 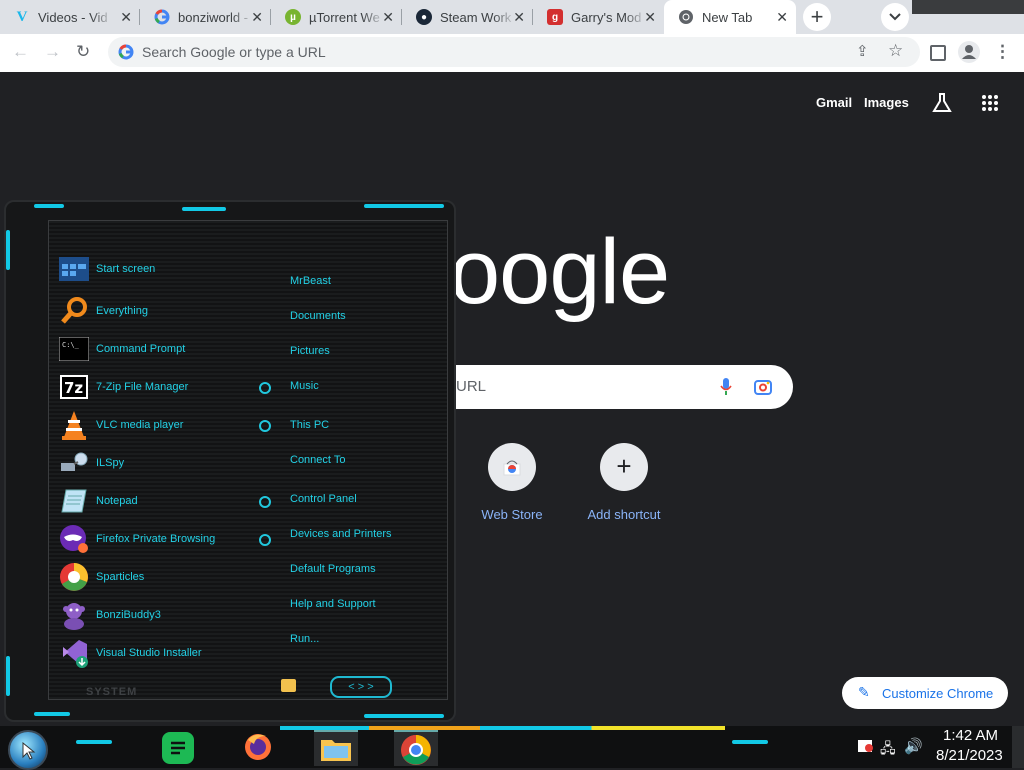 I want to click on program-sparticles: Sparticles, so click(x=101, y=577).